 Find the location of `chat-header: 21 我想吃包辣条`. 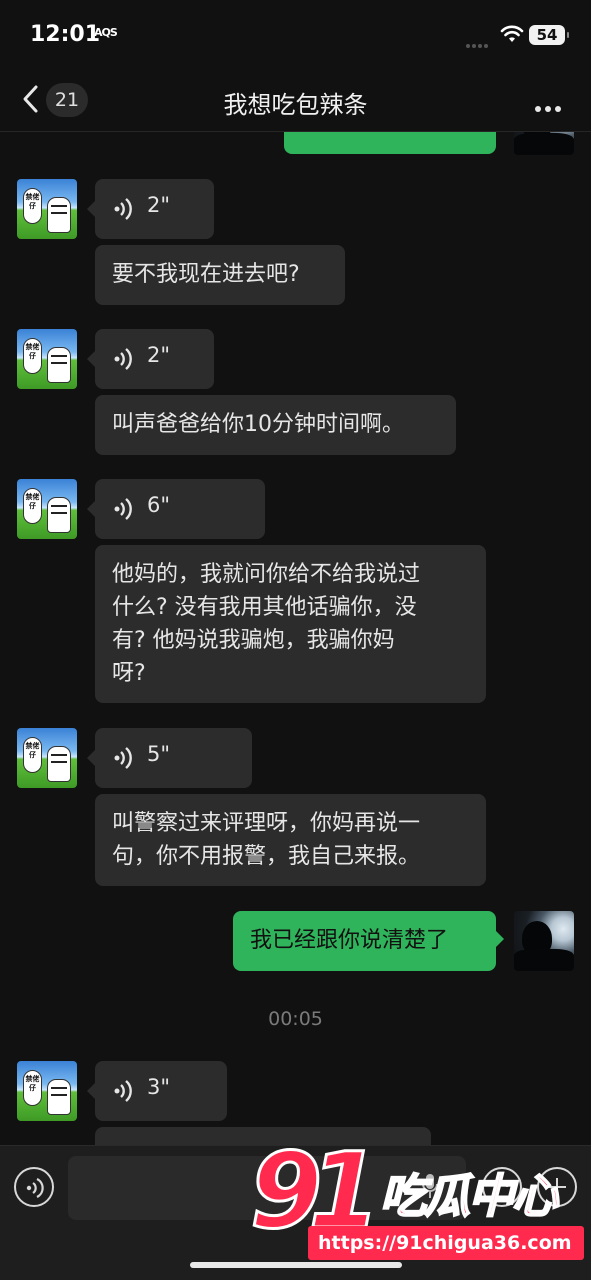

chat-header: 21 我想吃包辣条 is located at coordinates (295, 101).